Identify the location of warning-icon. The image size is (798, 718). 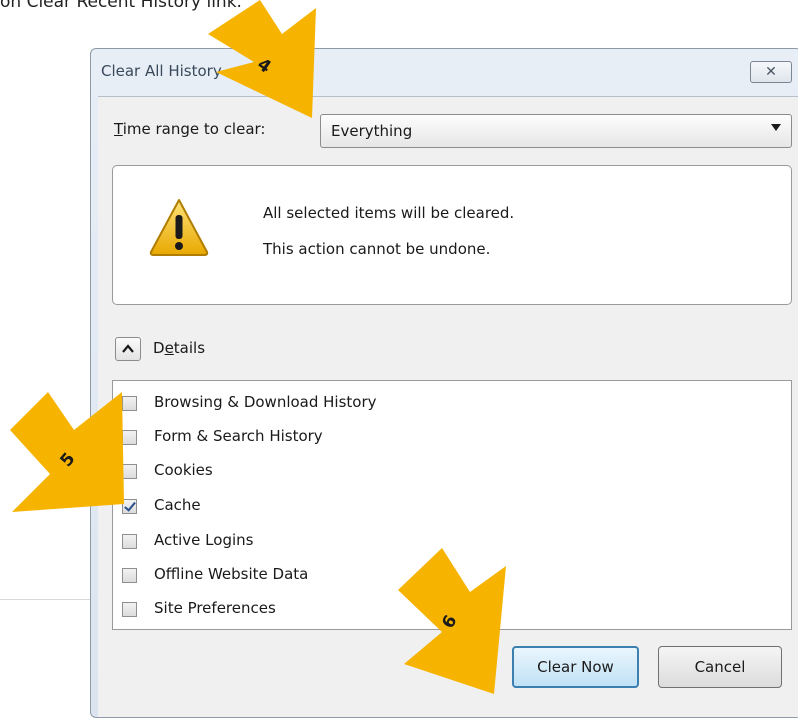
(179, 227).